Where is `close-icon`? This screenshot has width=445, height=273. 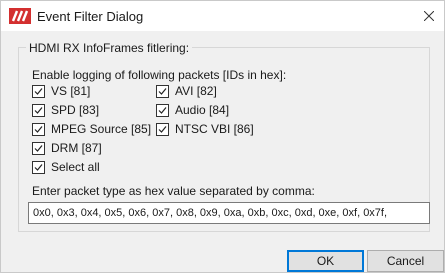
close-icon is located at coordinates (429, 16).